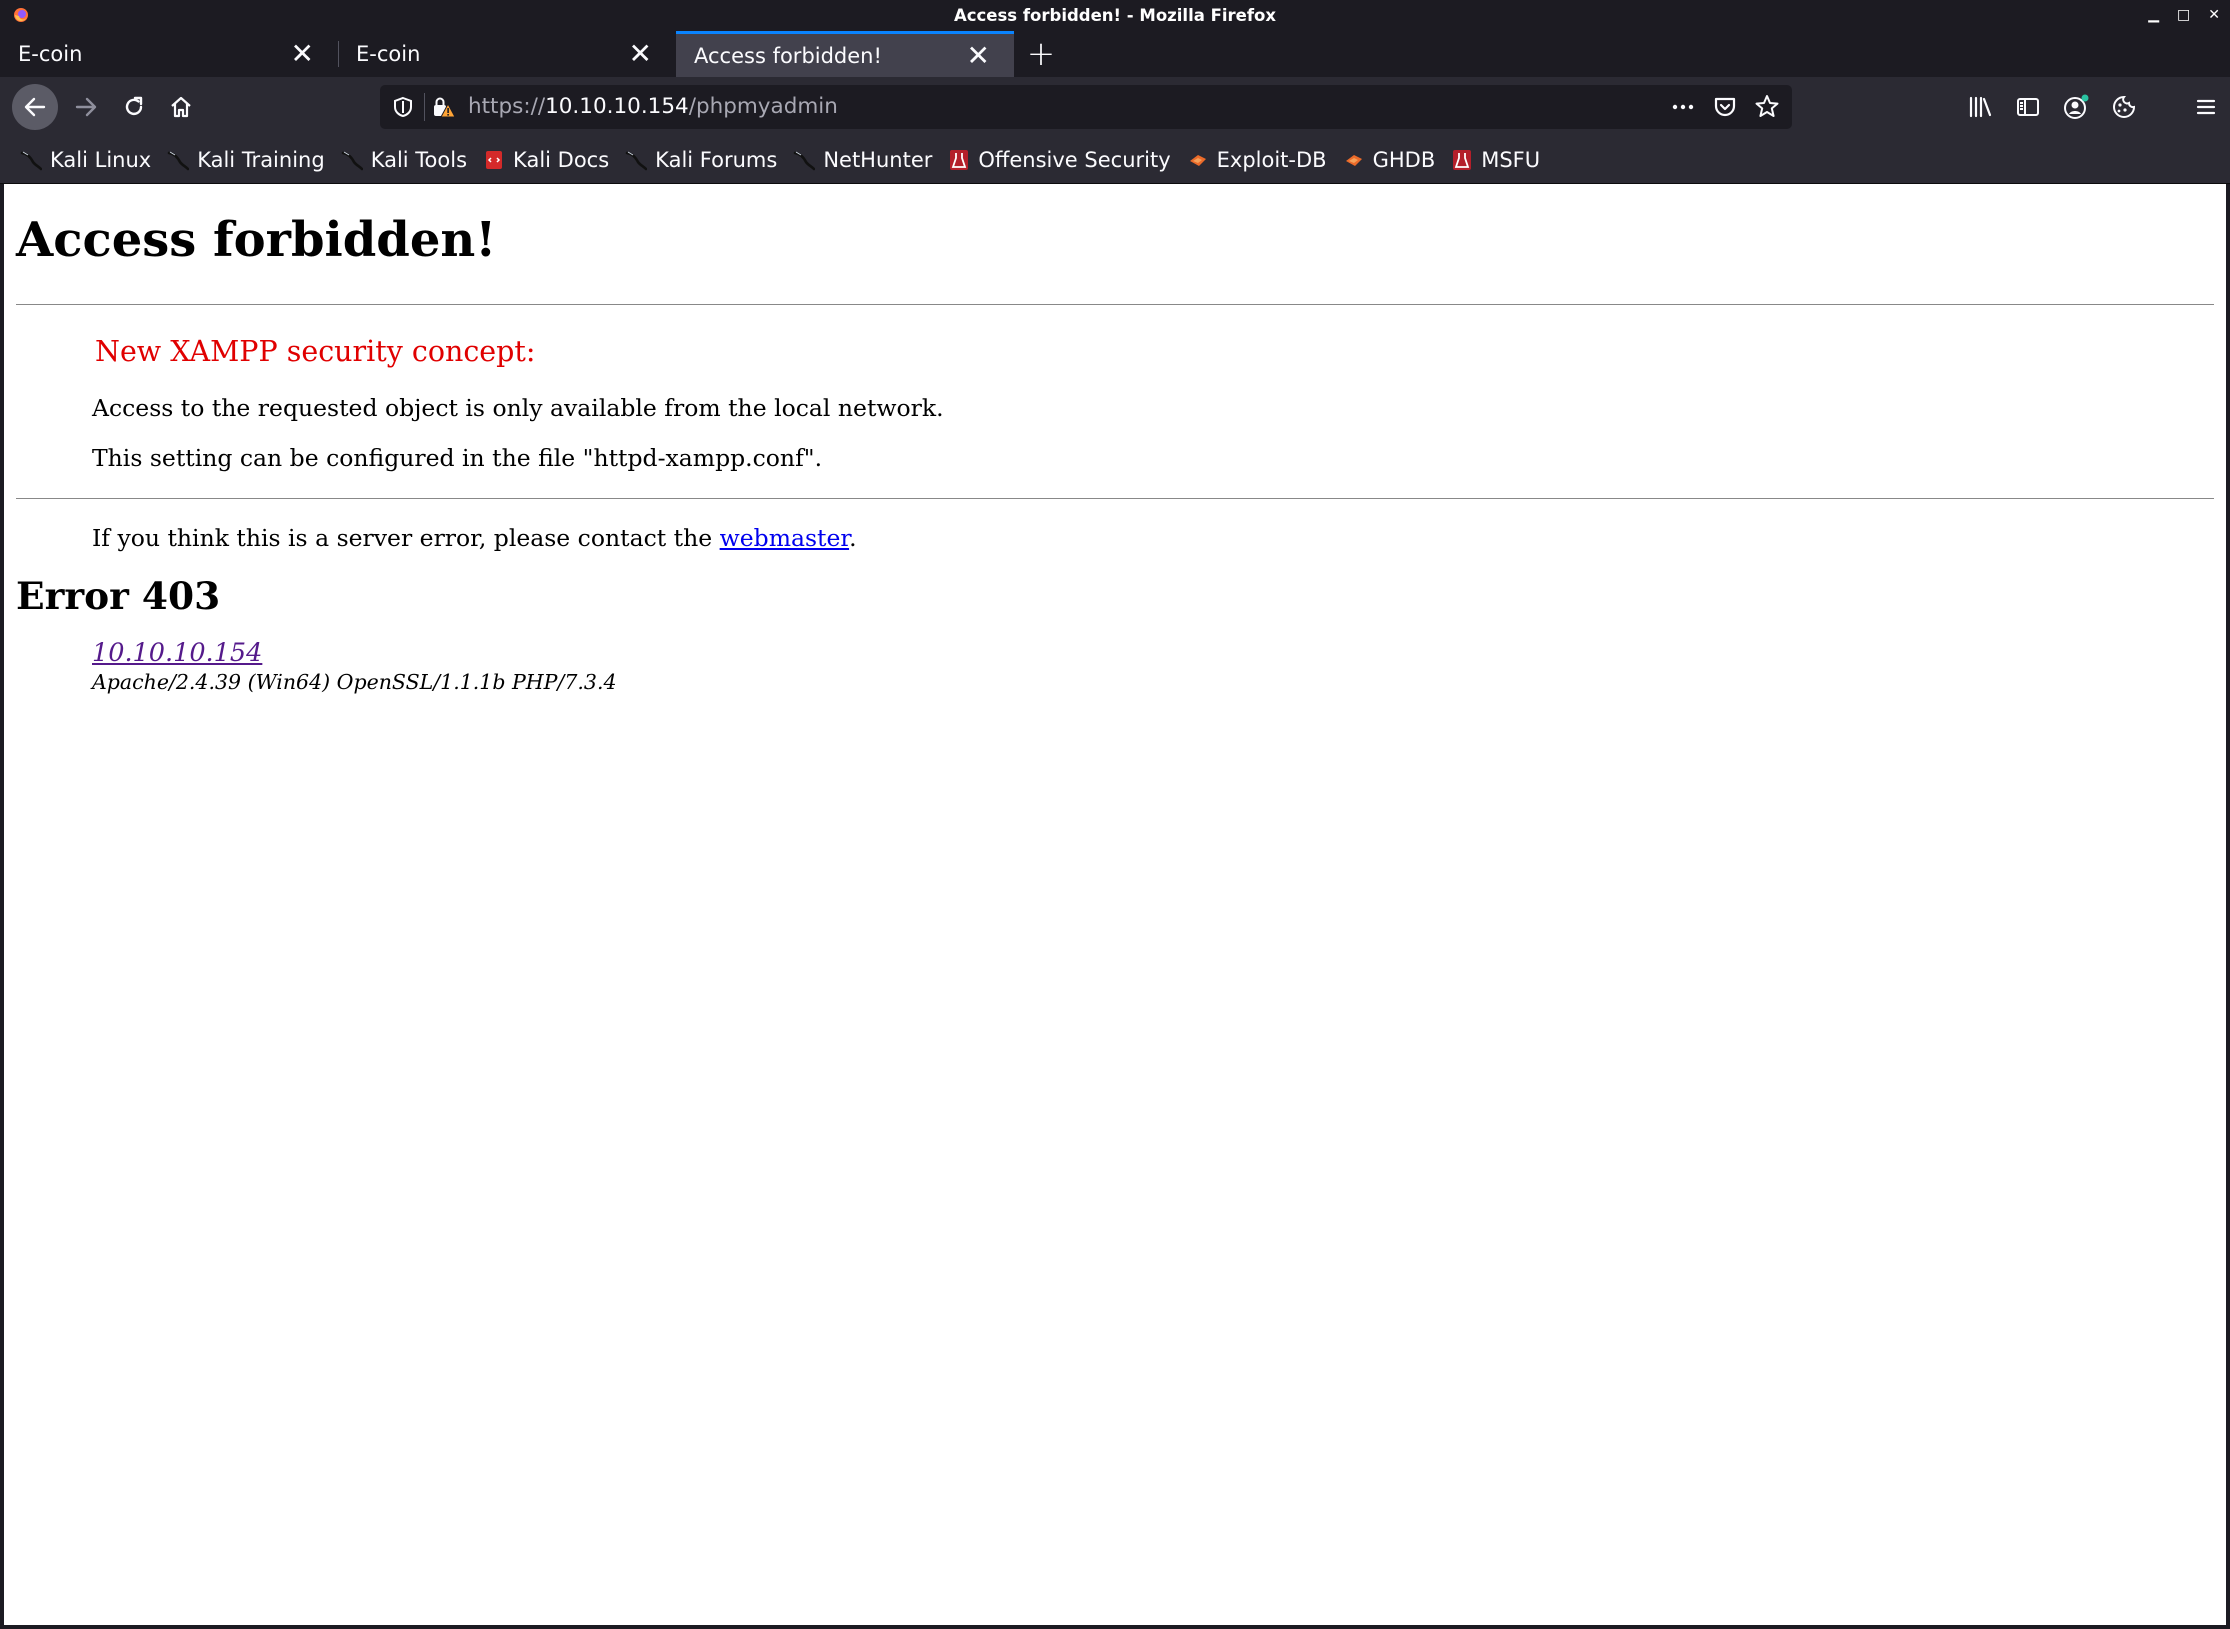 This screenshot has width=2230, height=1629. Describe the element at coordinates (1683, 107) in the screenshot. I see `page-actions-menu-icon` at that location.